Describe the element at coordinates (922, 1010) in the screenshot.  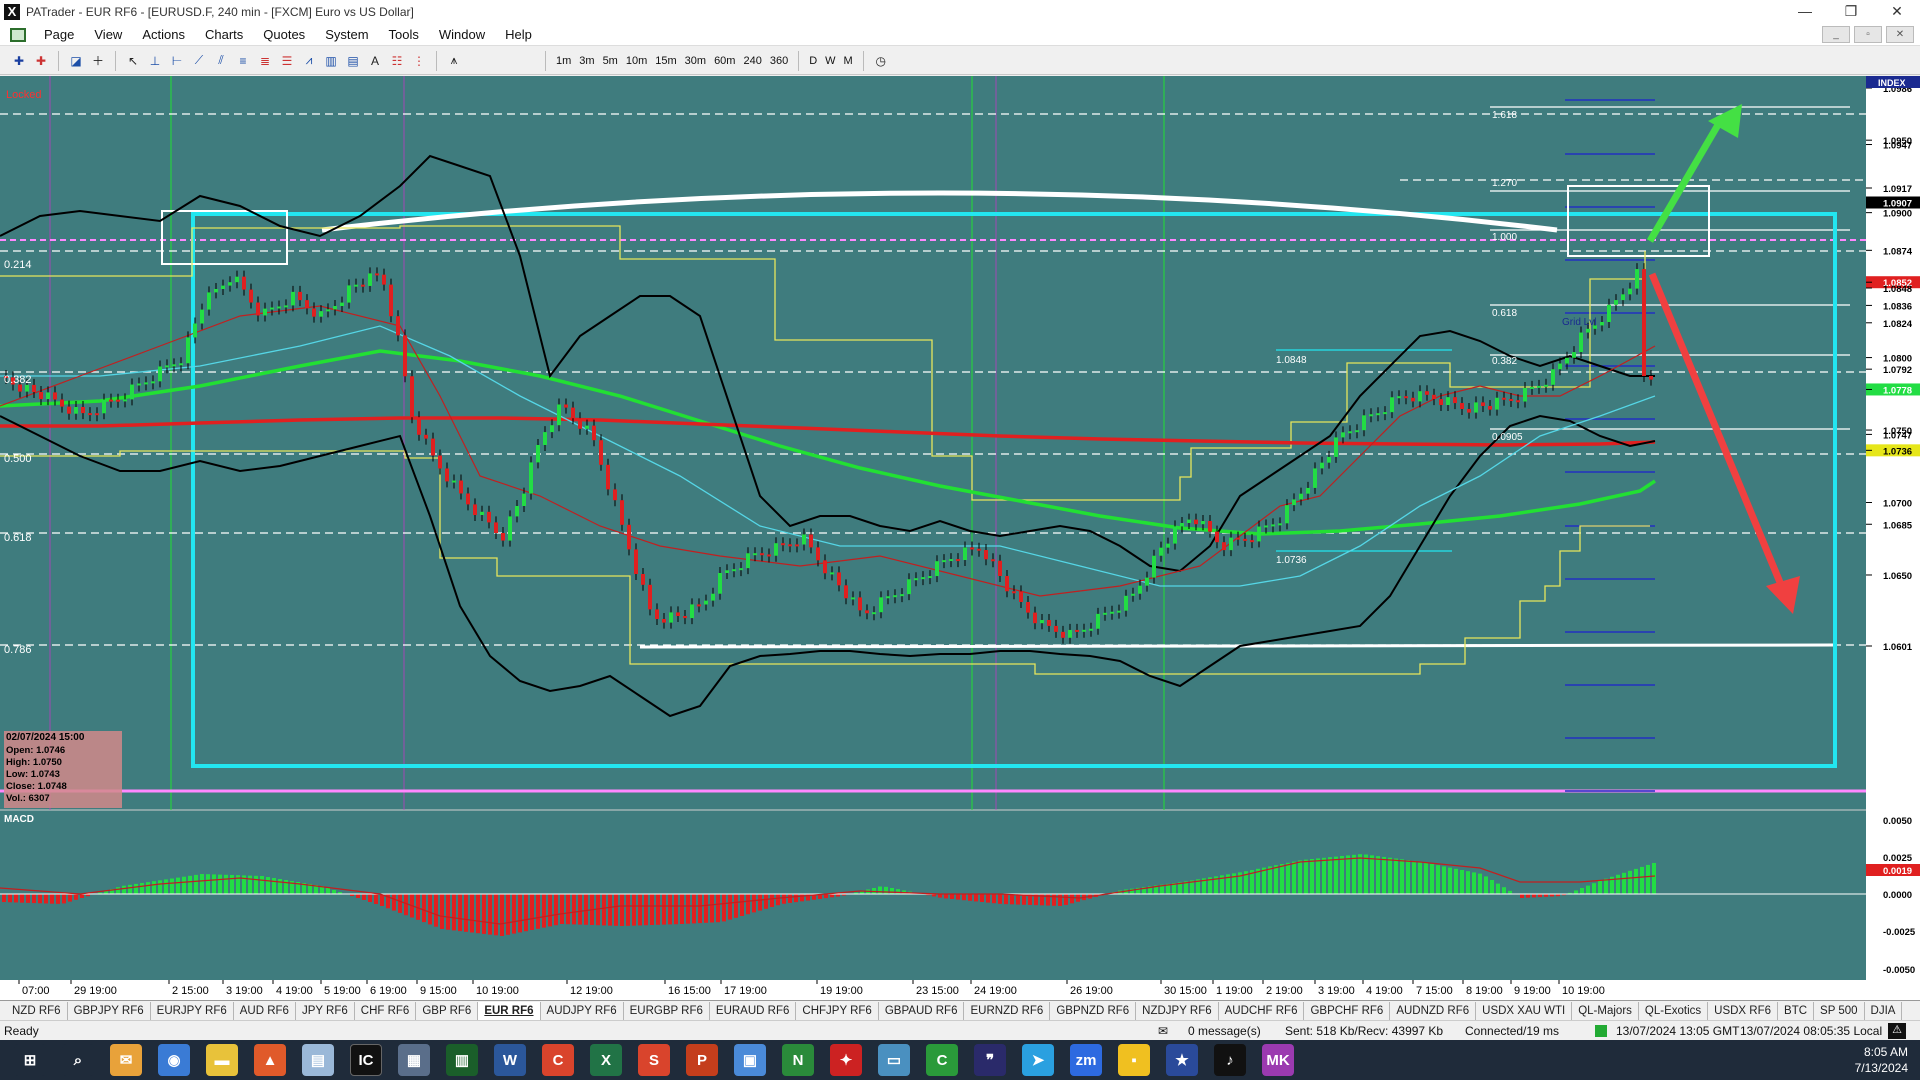
I see `tab-gbpaud: GBPAUD RF6` at that location.